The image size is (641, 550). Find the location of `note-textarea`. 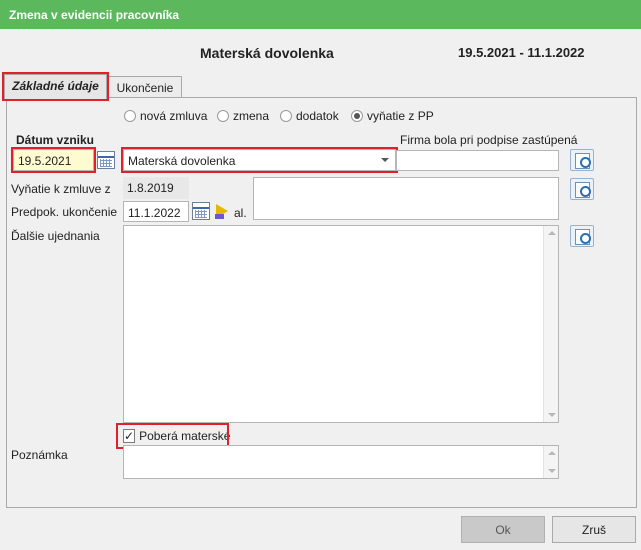

note-textarea is located at coordinates (341, 462).